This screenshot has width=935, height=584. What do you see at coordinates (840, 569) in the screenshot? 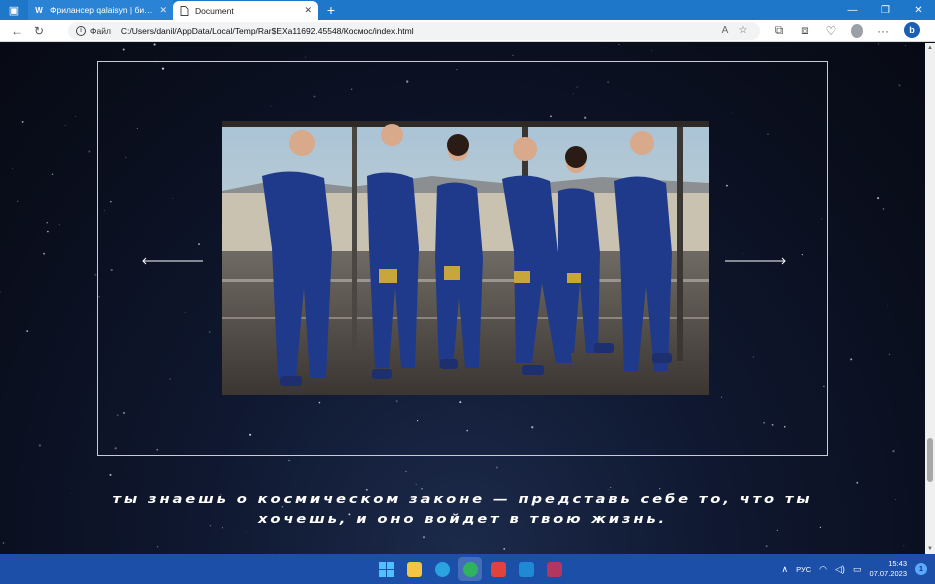
I see `volume-icon: ◁)` at bounding box center [840, 569].